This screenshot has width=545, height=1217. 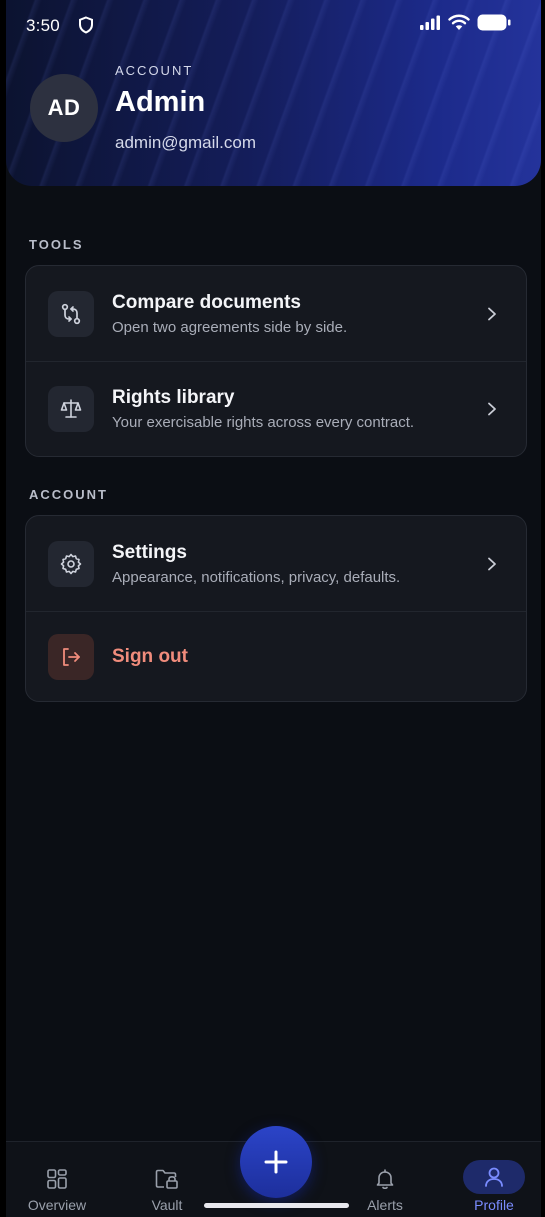 What do you see at coordinates (57, 1205) in the screenshot?
I see `tab-label: Overview` at bounding box center [57, 1205].